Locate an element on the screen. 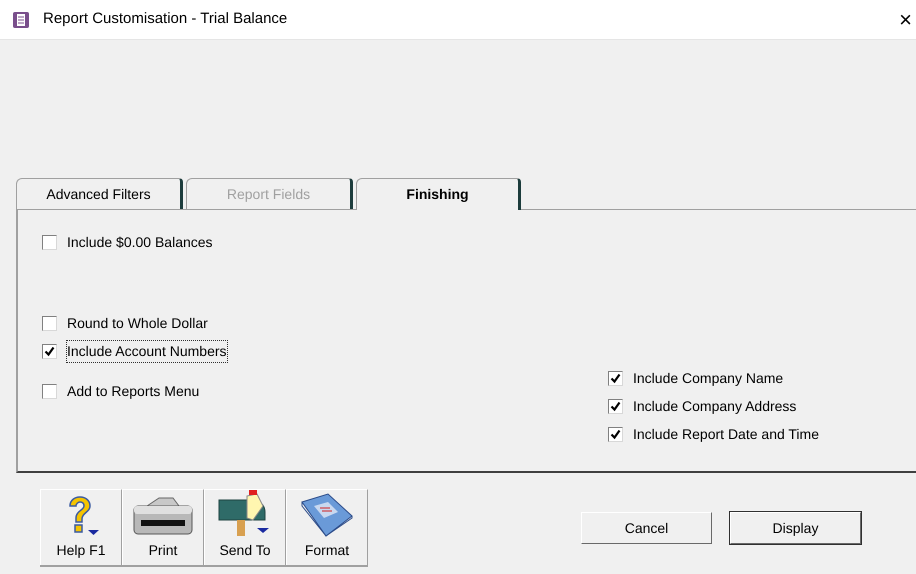 Image resolution: width=916 pixels, height=574 pixels. checkbox-label: Include Company Address is located at coordinates (714, 406).